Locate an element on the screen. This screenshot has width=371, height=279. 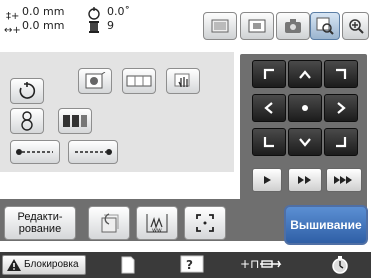
corner-down-right-icon is located at coordinates (341, 142).